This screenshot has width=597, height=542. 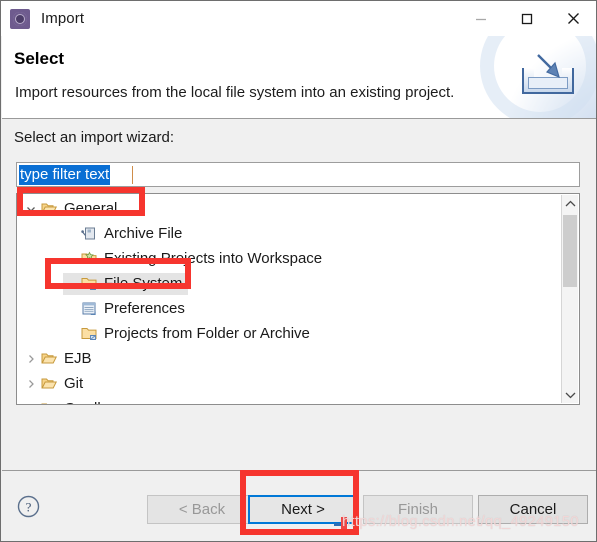 I want to click on preferences-icon, so click(x=89, y=309).